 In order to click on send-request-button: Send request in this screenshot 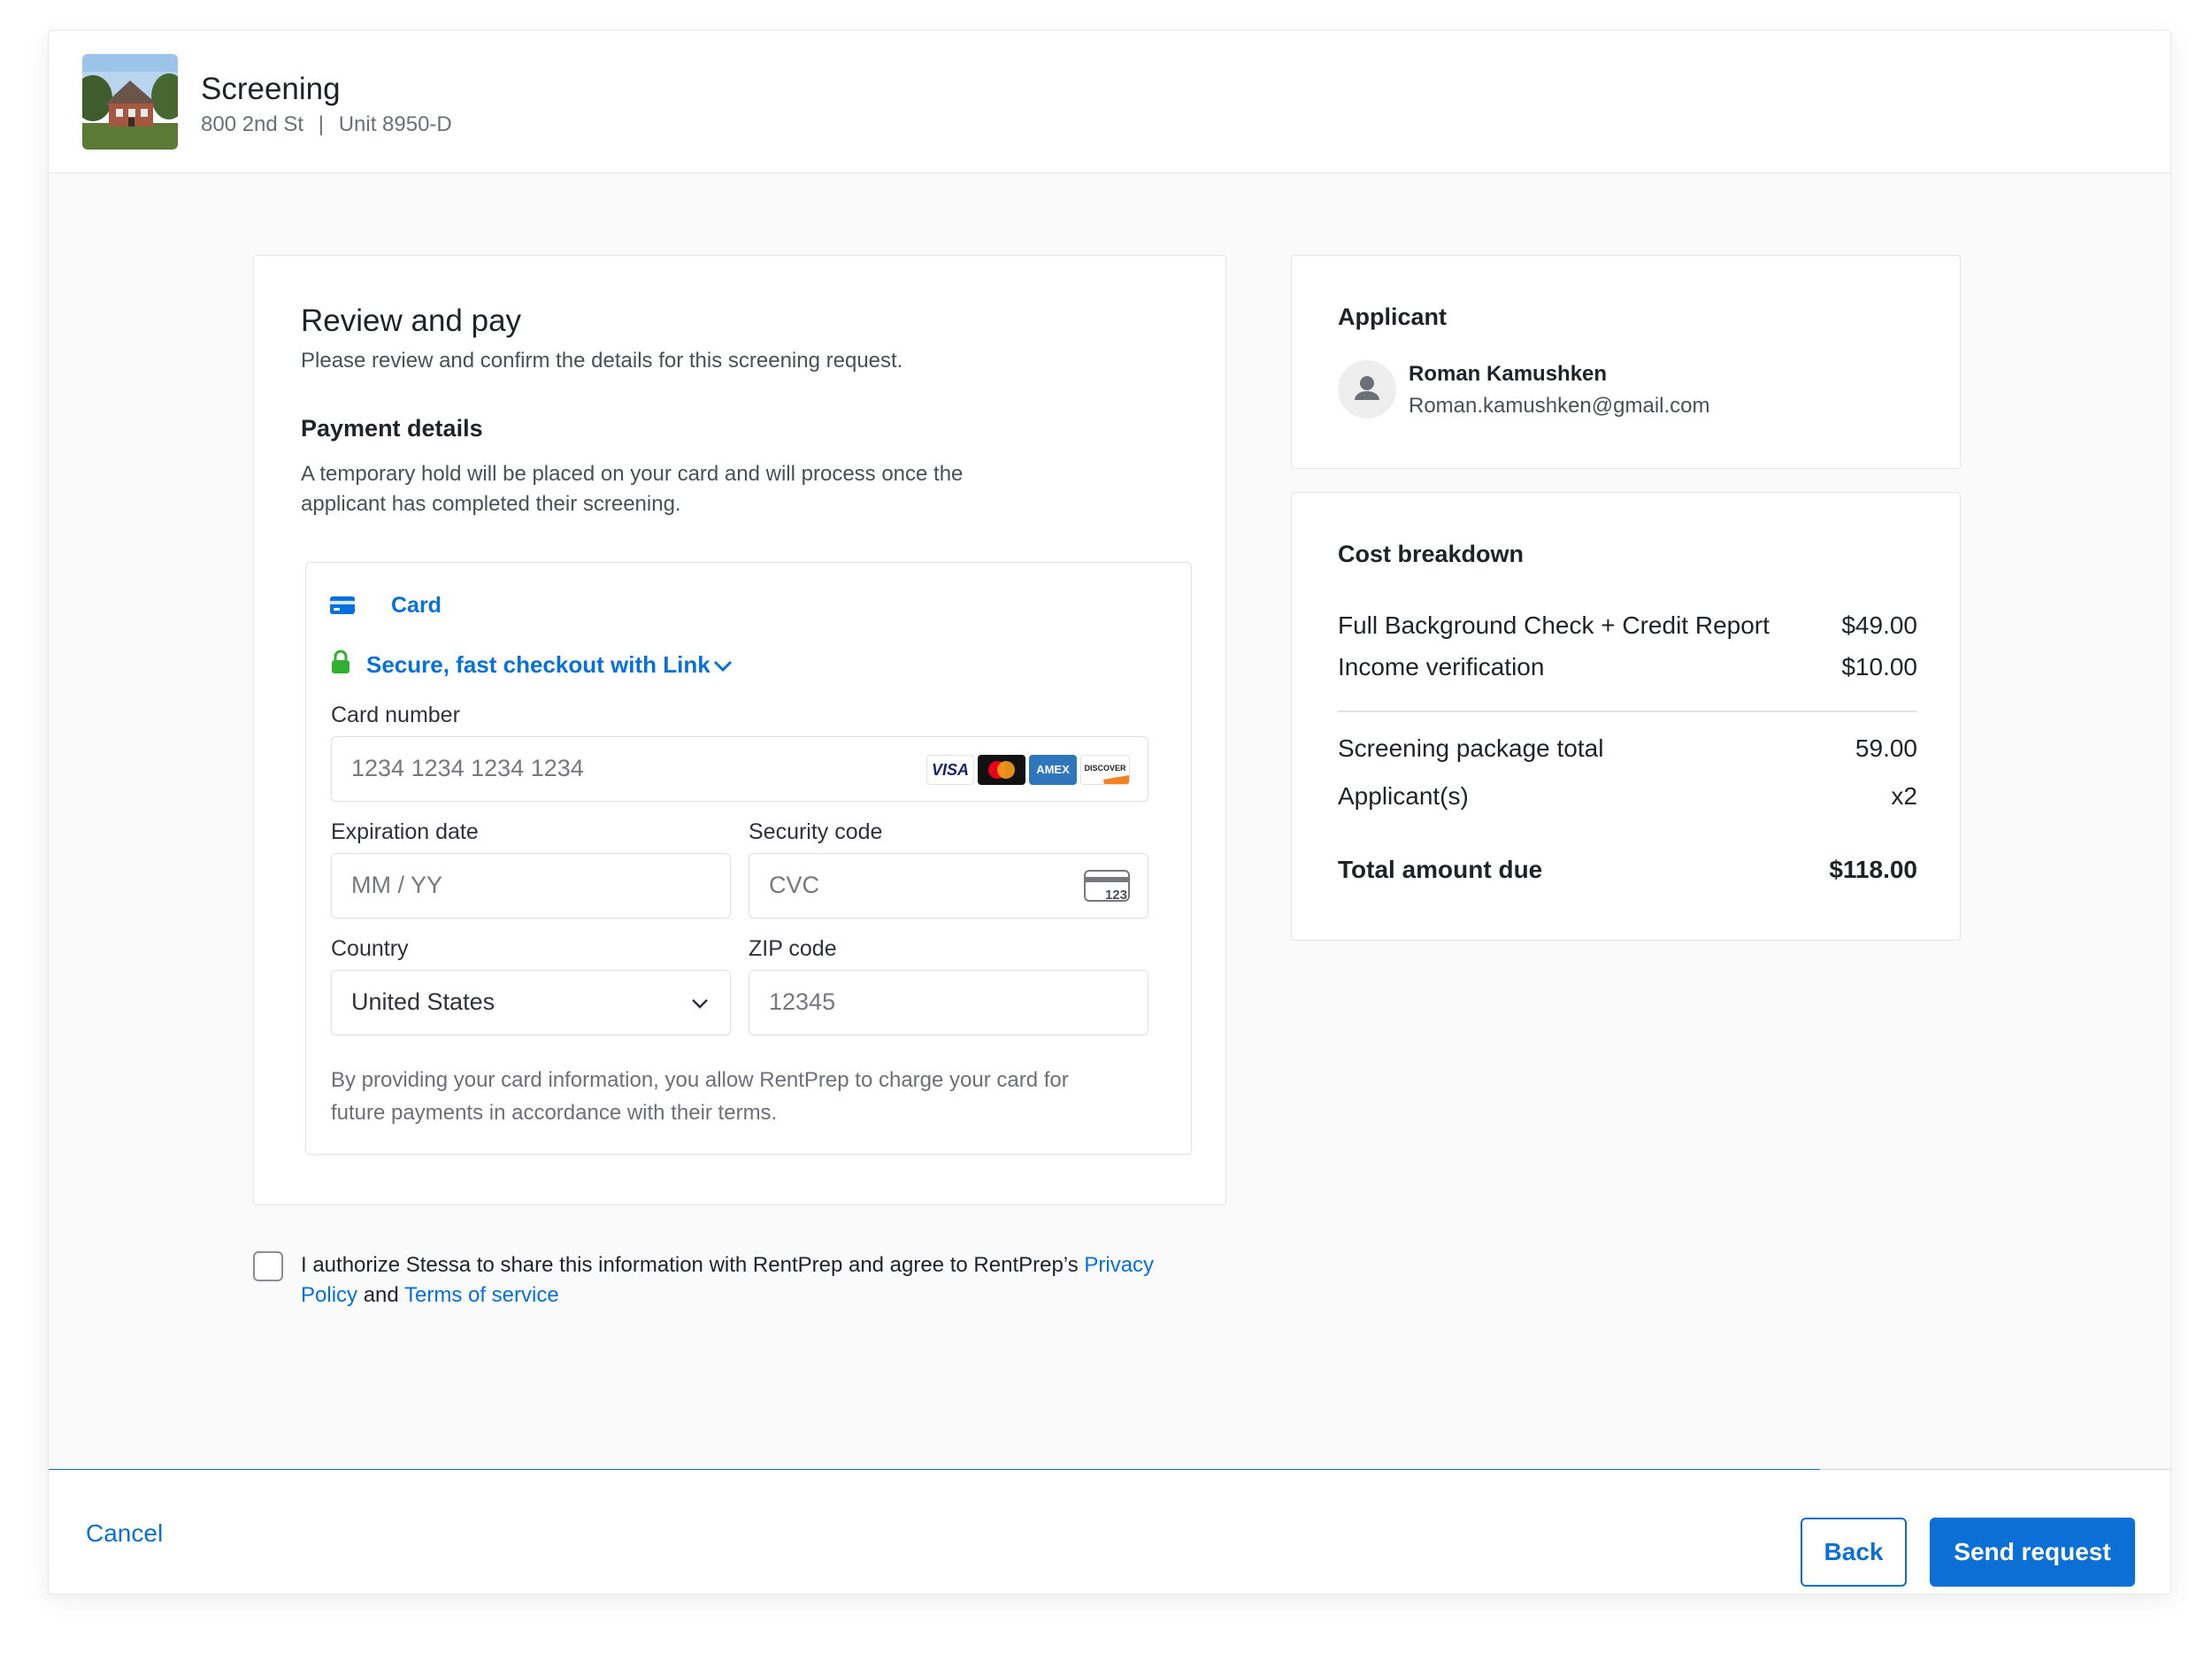, I will do `click(2033, 1552)`.